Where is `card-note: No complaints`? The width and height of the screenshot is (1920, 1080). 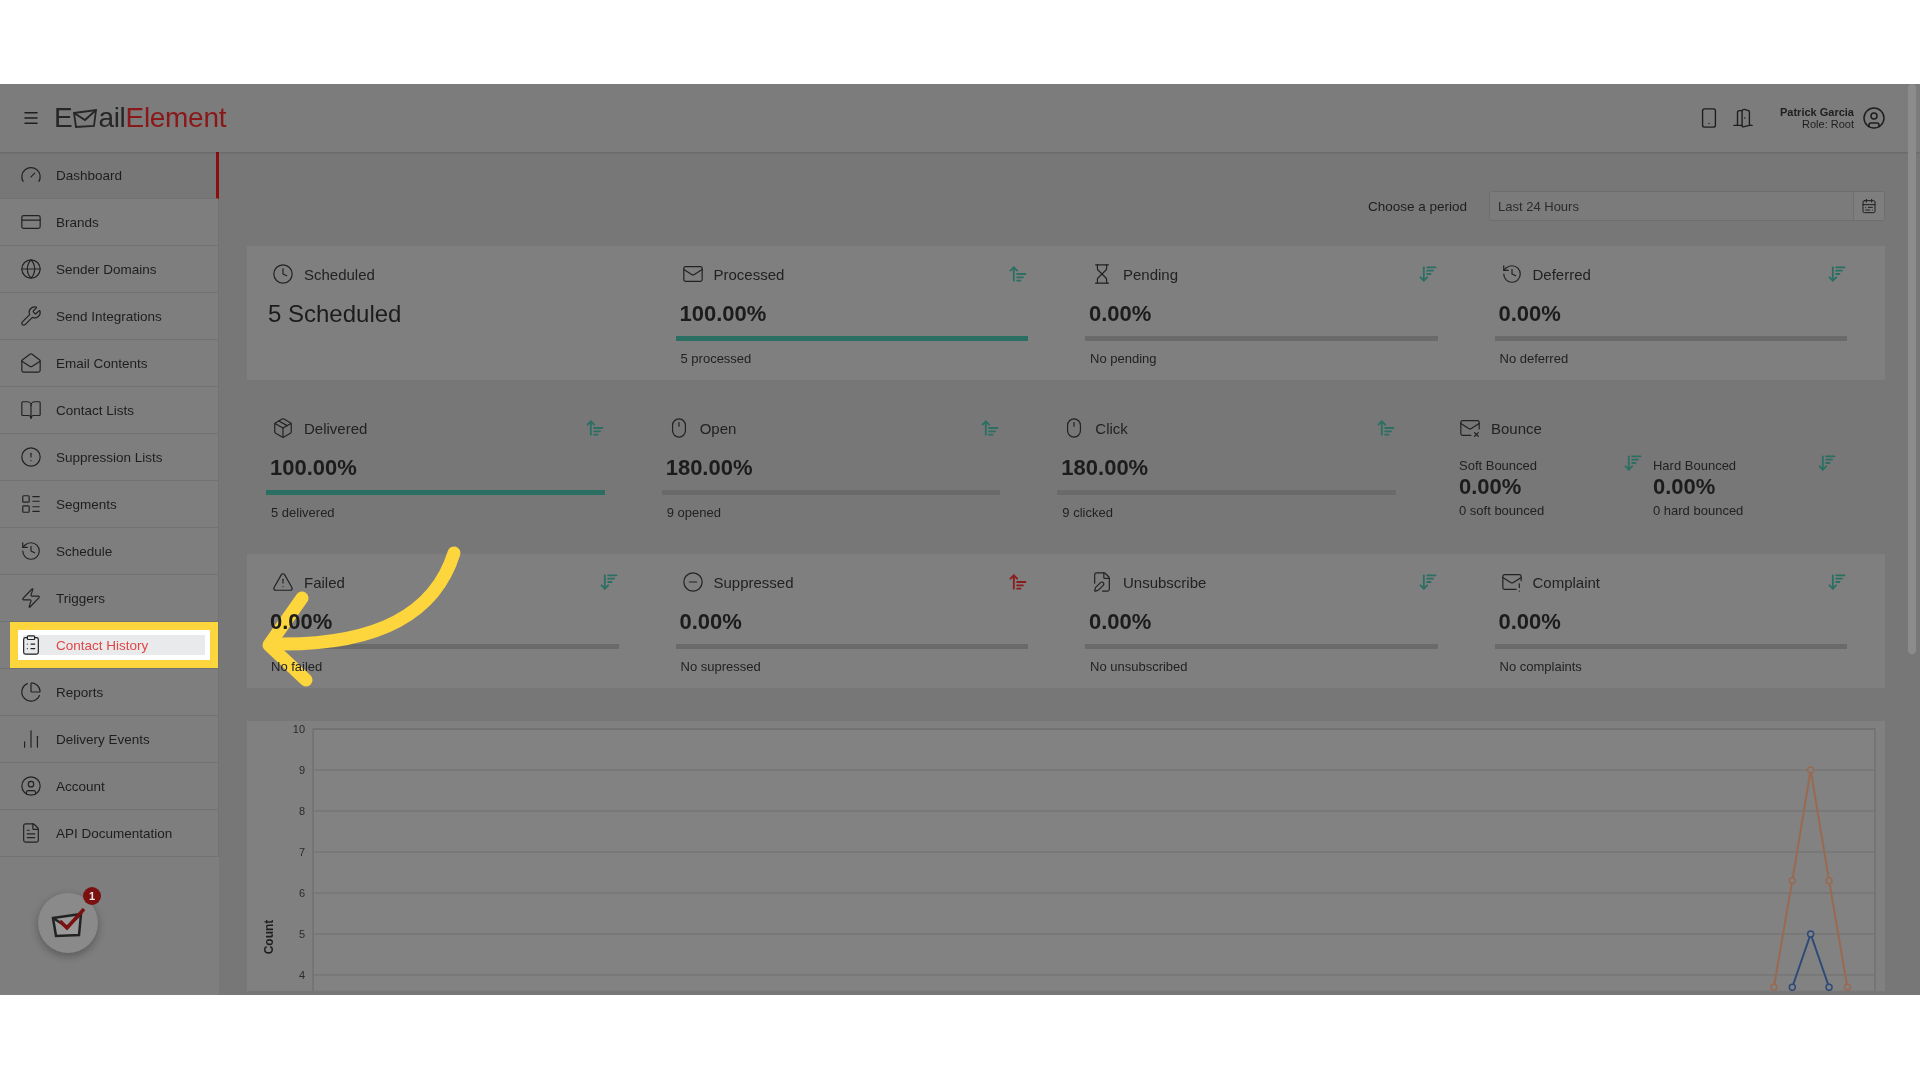
card-note: No complaints is located at coordinates (1540, 666).